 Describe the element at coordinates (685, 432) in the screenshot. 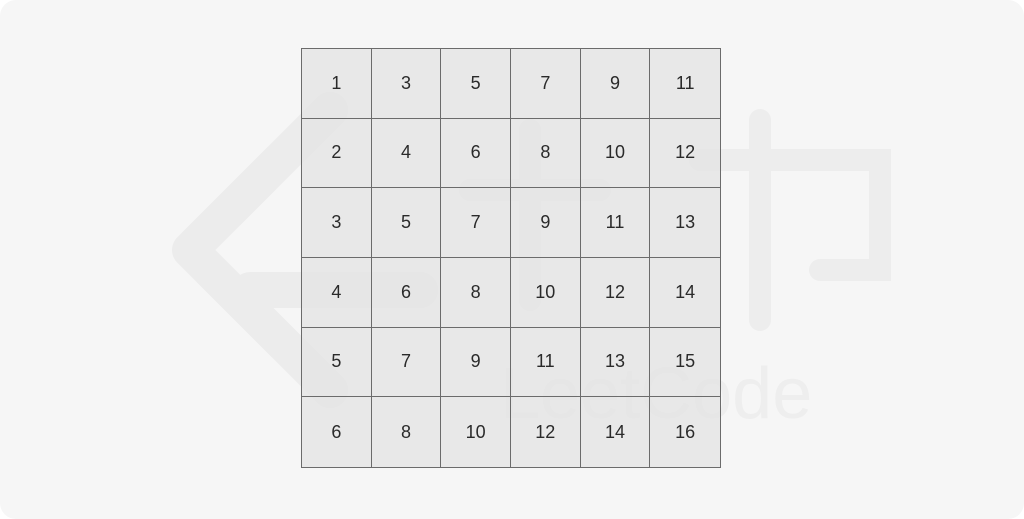

I see `grid-cell: 16` at that location.